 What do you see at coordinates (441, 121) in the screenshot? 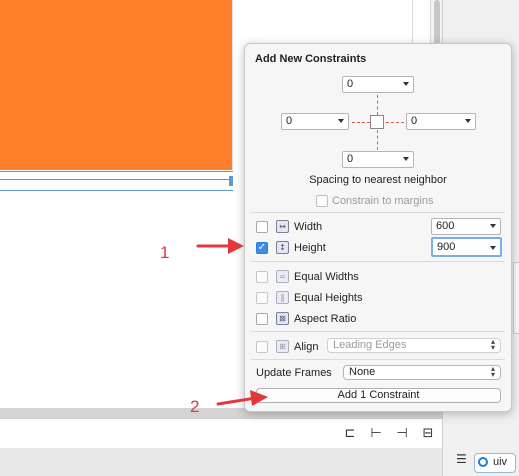
I see `spacing-right-field: 0` at bounding box center [441, 121].